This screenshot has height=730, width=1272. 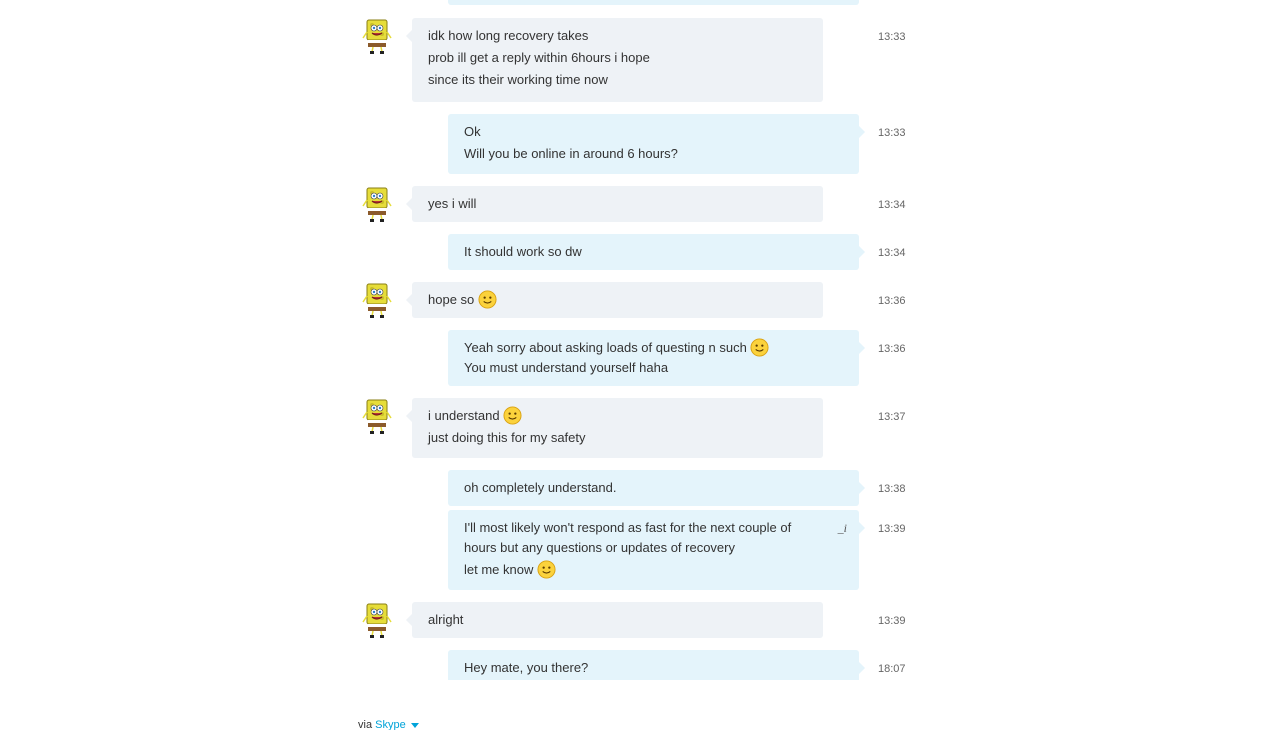 What do you see at coordinates (653, 2) in the screenshot?
I see `message-bubble-outgoing-partial` at bounding box center [653, 2].